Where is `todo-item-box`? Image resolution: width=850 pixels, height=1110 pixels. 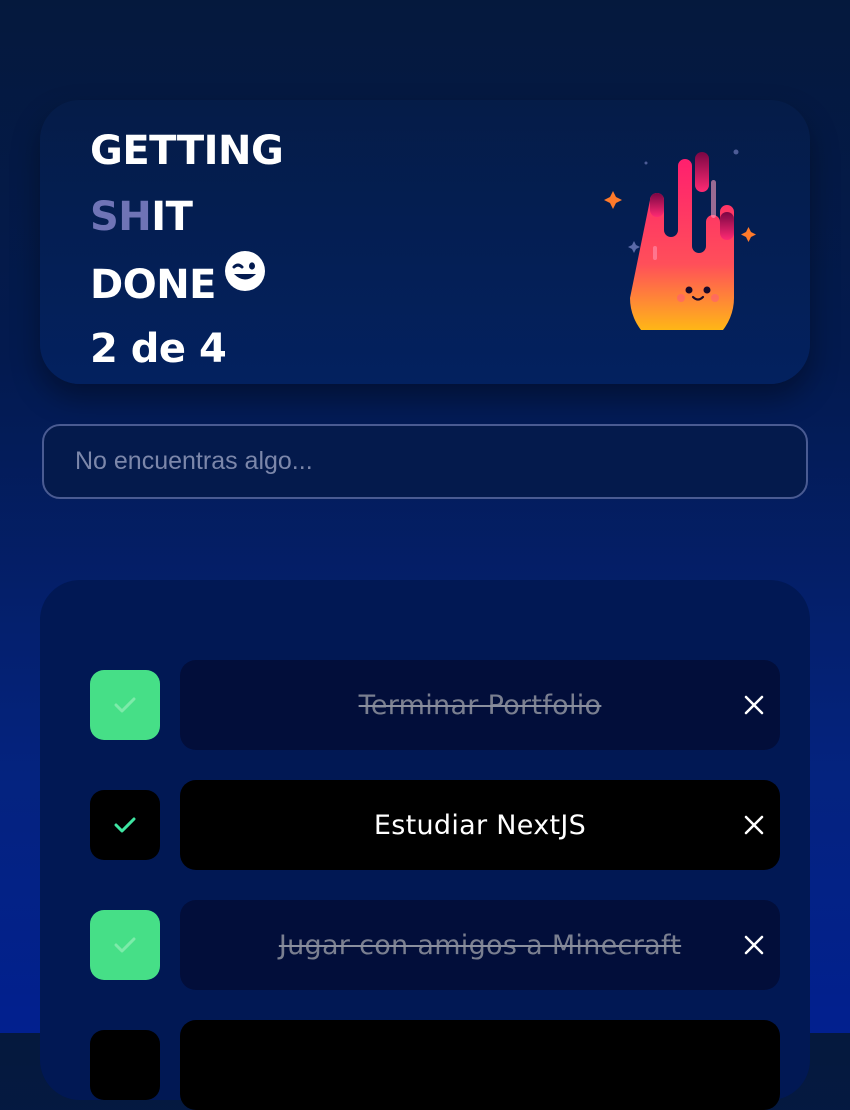
todo-item-box is located at coordinates (480, 1065).